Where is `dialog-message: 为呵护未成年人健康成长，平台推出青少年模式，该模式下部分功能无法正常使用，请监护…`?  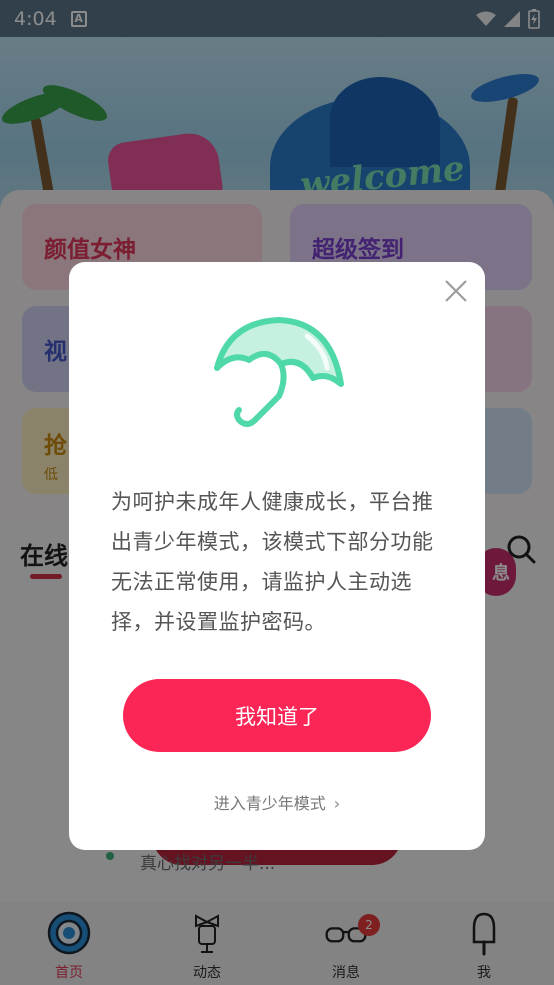 dialog-message: 为呵护未成年人健康成长，平台推出青少年模式，该模式下部分功能无法正常使用，请监护… is located at coordinates (272, 562).